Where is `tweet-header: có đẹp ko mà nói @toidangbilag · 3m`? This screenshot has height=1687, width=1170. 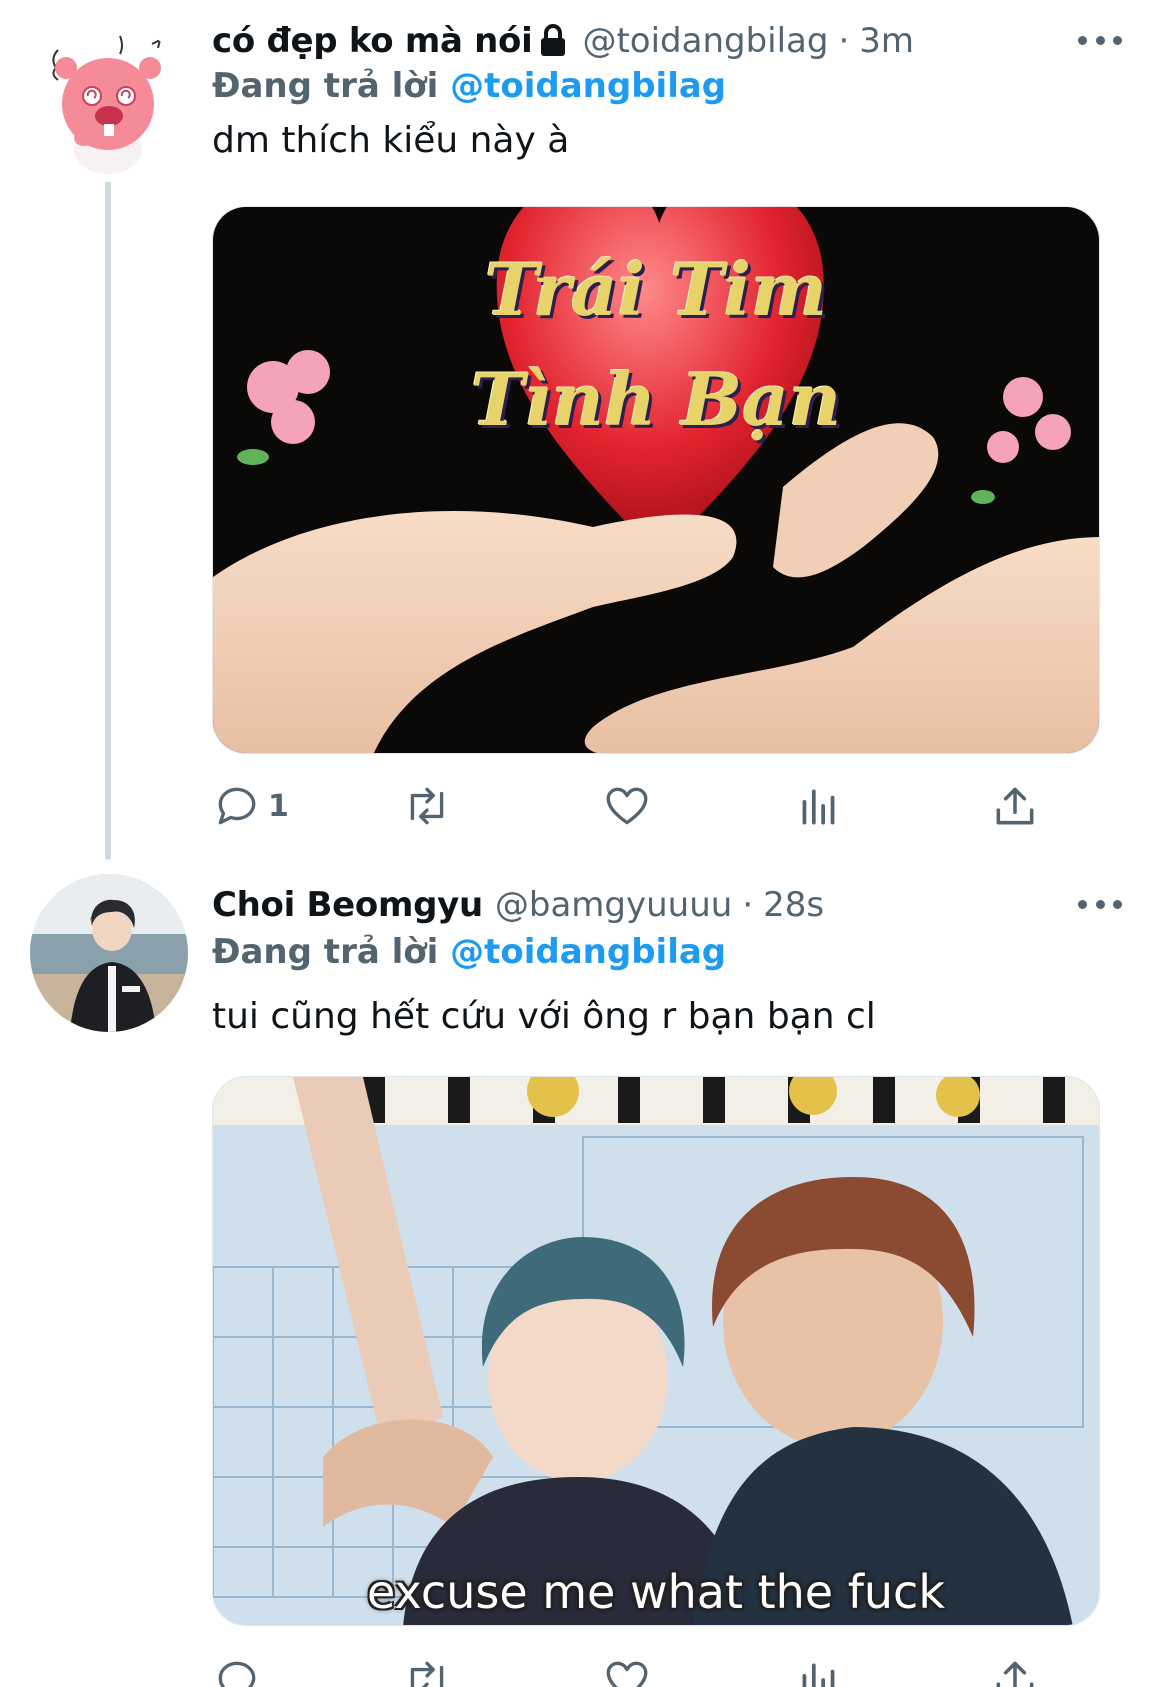 tweet-header: có đẹp ko mà nói @toidangbilag · 3m is located at coordinates (563, 41).